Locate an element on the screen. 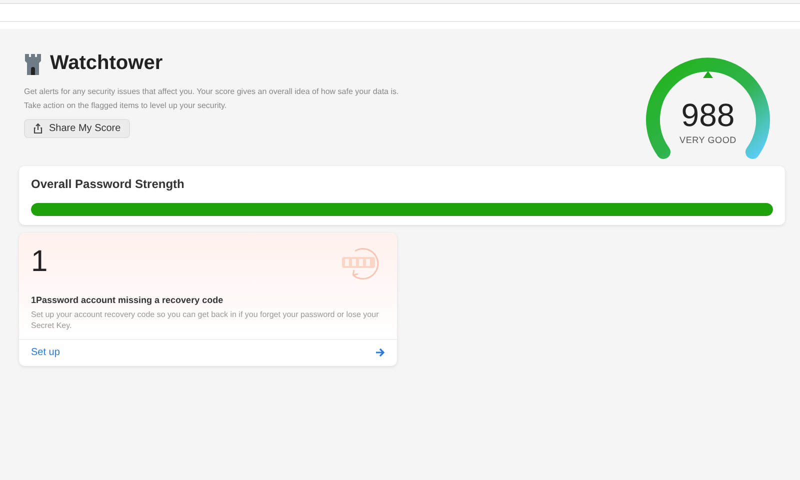 The image size is (800, 480). description: Get alerts for any security issues that affect you. Your score gives an overall idea of how safe your data is. Take action on the flagged items to level up your security. is located at coordinates (212, 99).